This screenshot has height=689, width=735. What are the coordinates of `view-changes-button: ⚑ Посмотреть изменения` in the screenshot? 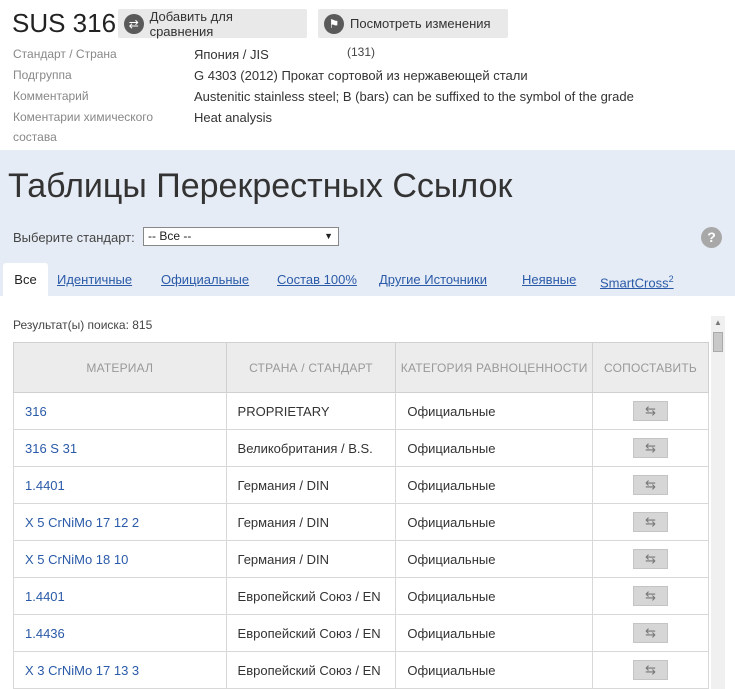 It's located at (413, 23).